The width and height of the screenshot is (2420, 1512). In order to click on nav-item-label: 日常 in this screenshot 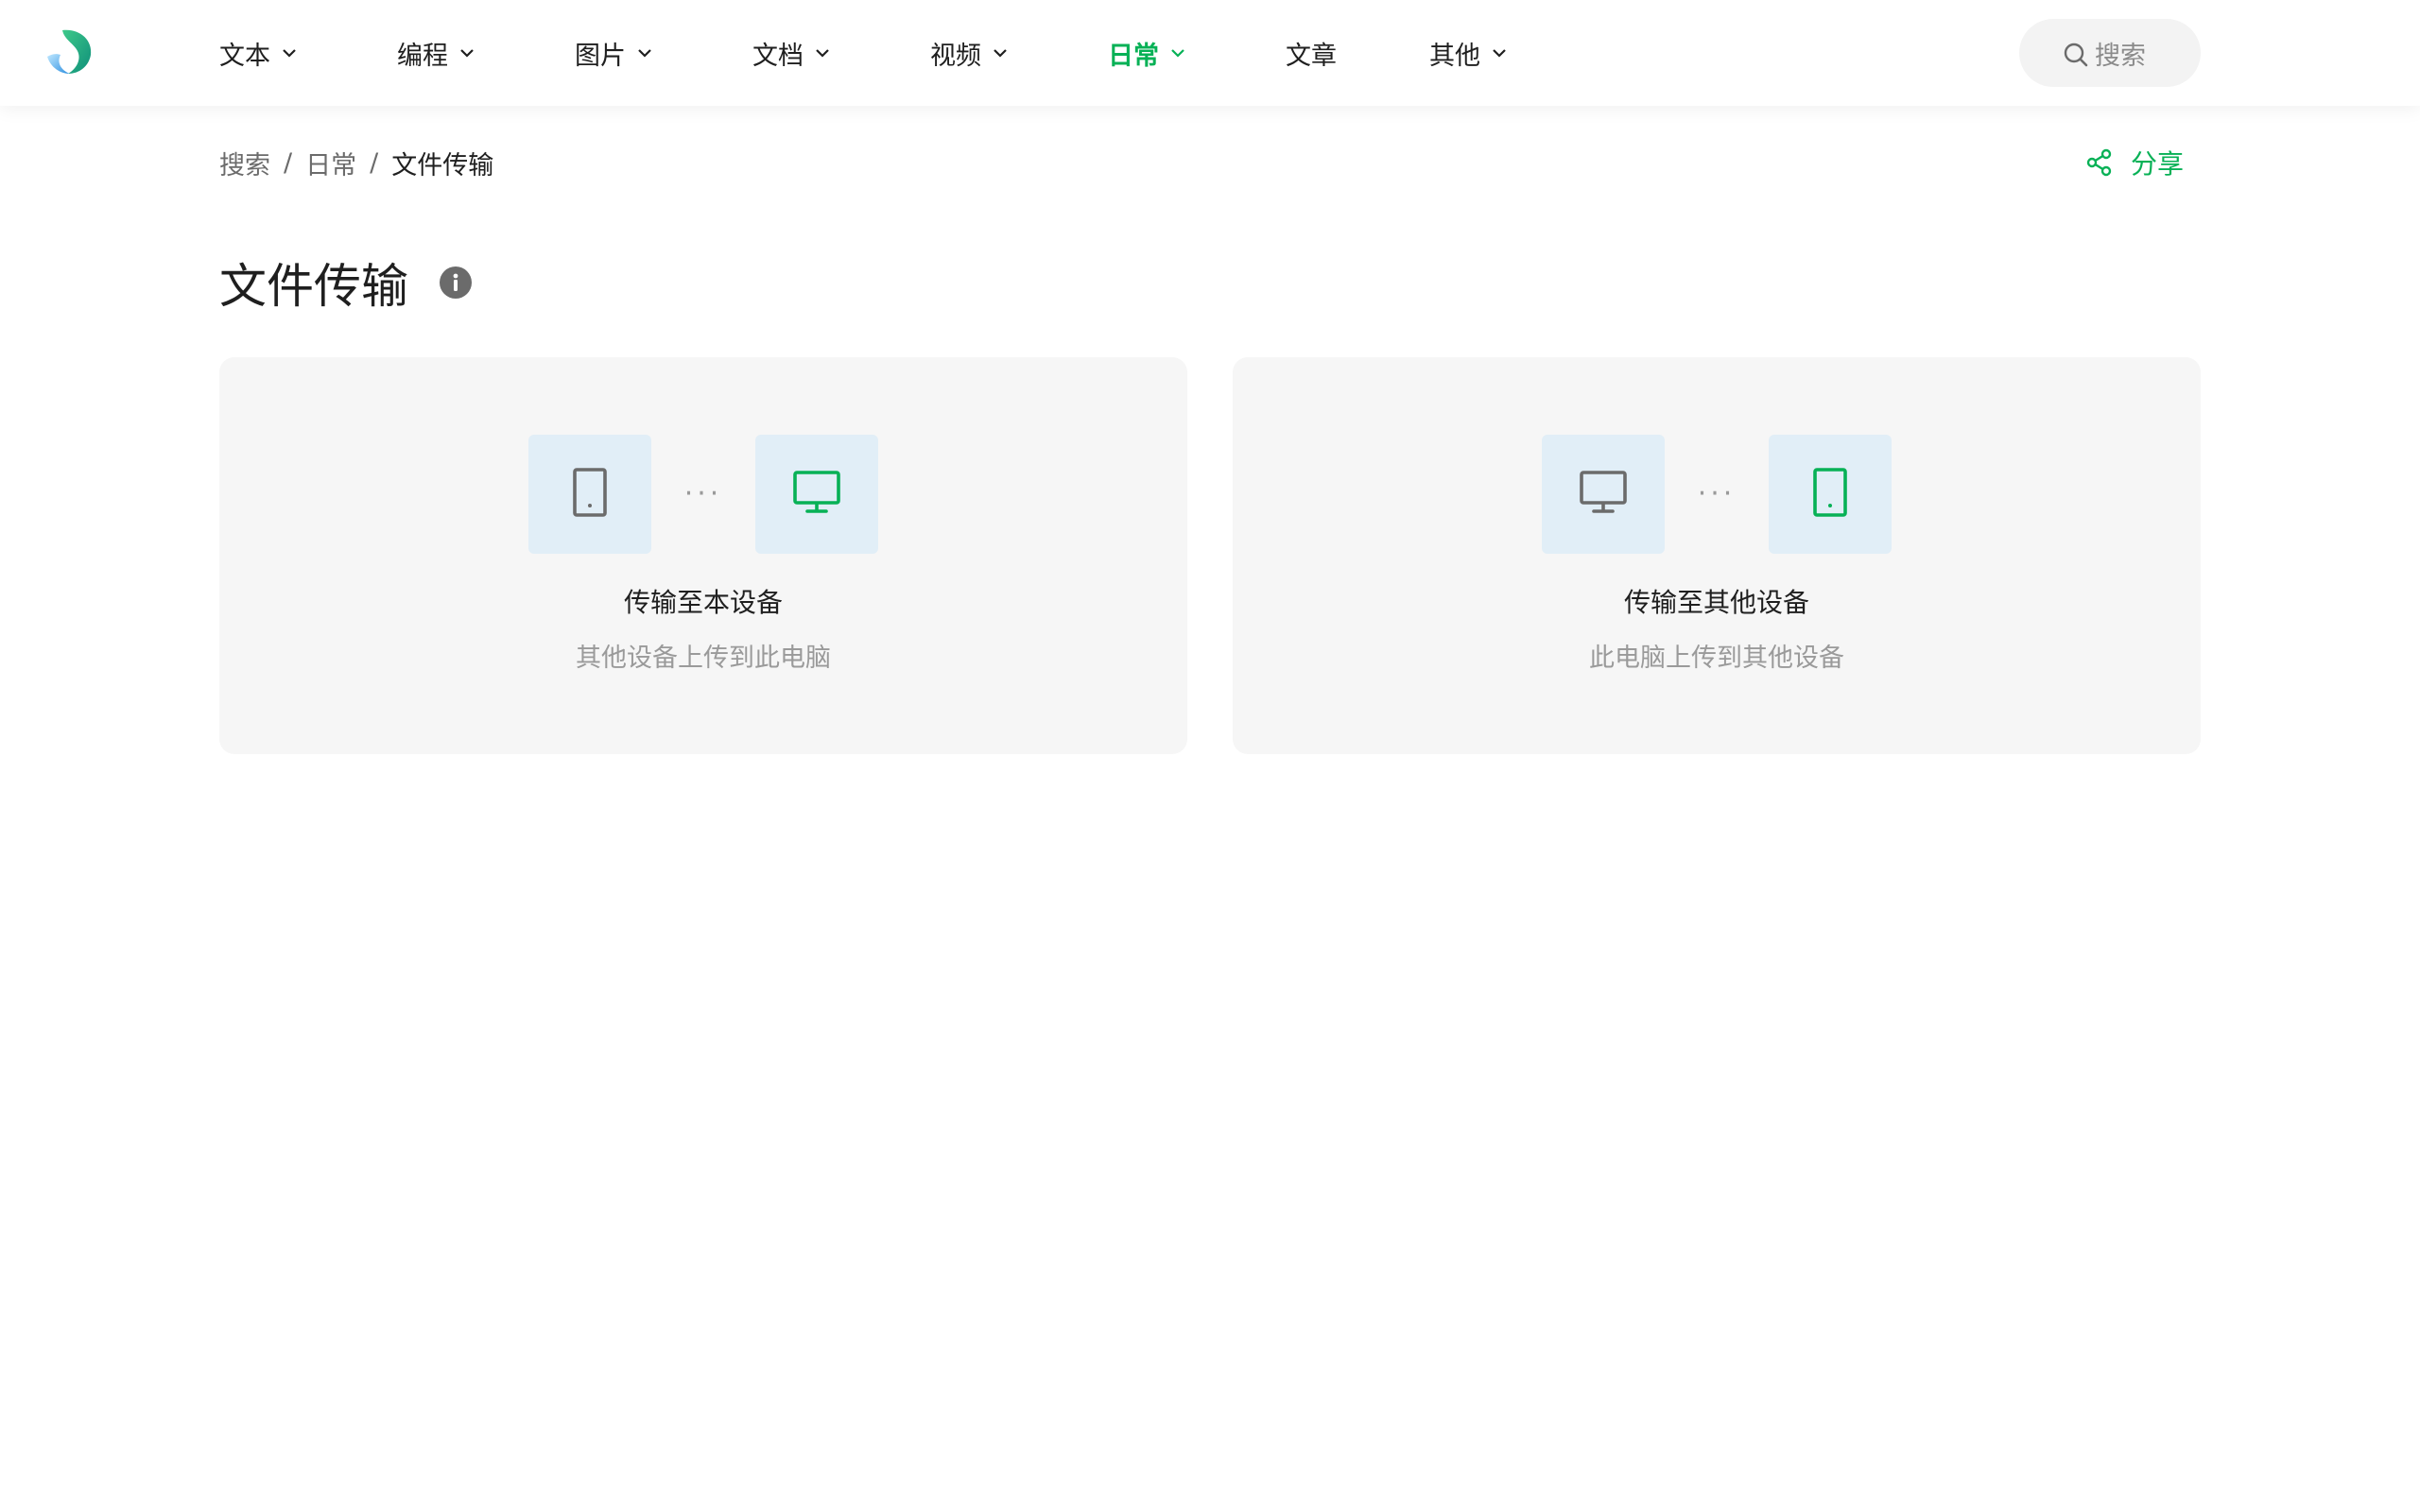, I will do `click(1133, 56)`.